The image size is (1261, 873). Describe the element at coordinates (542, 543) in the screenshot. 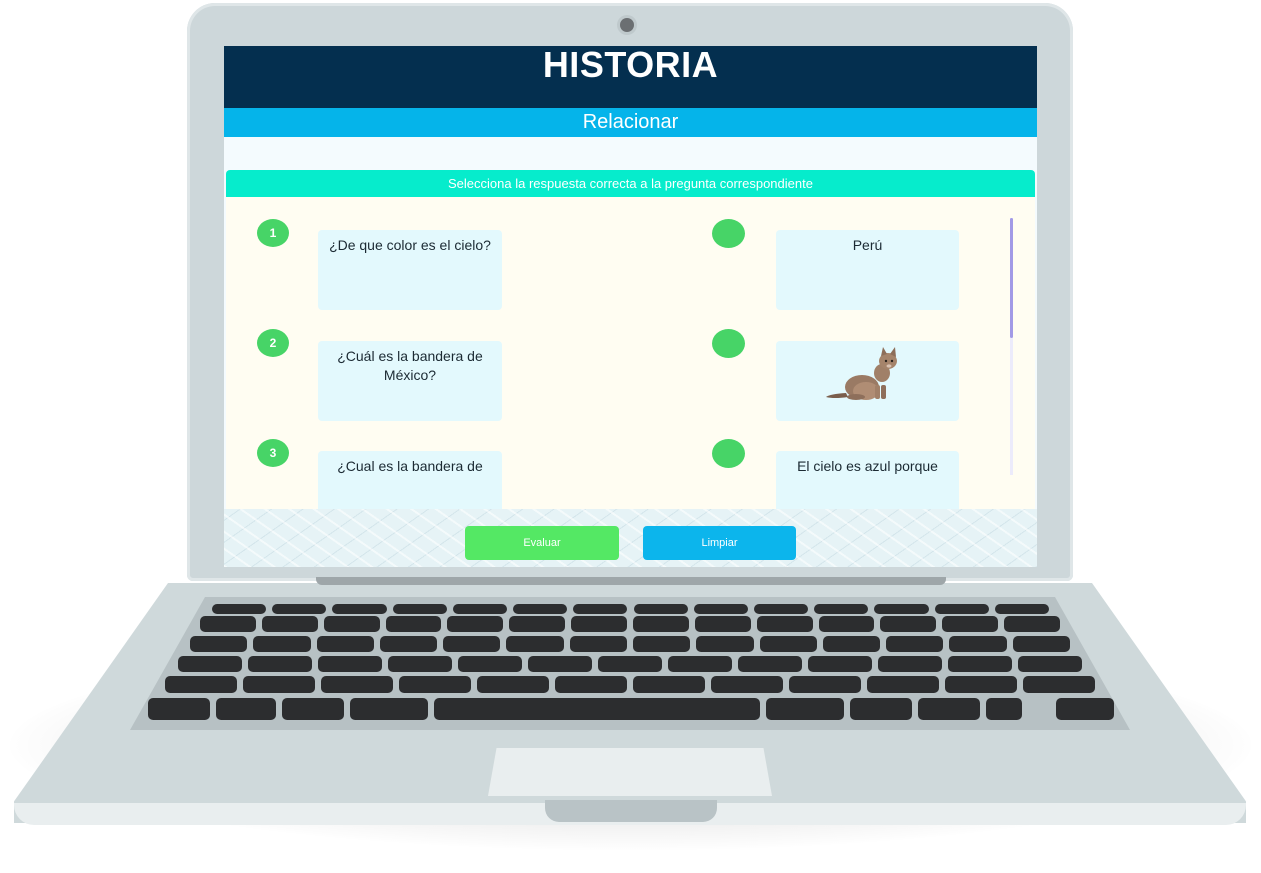

I see `evaluate-button: Evaluar` at that location.